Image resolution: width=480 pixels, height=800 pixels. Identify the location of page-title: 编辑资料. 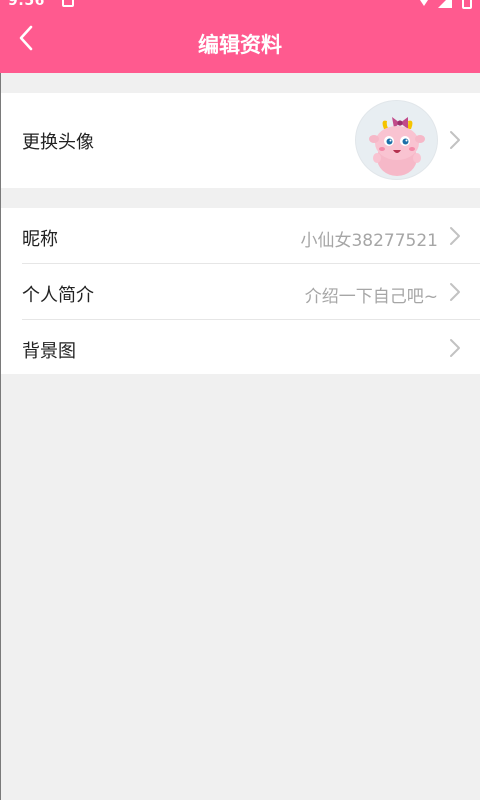
(240, 45).